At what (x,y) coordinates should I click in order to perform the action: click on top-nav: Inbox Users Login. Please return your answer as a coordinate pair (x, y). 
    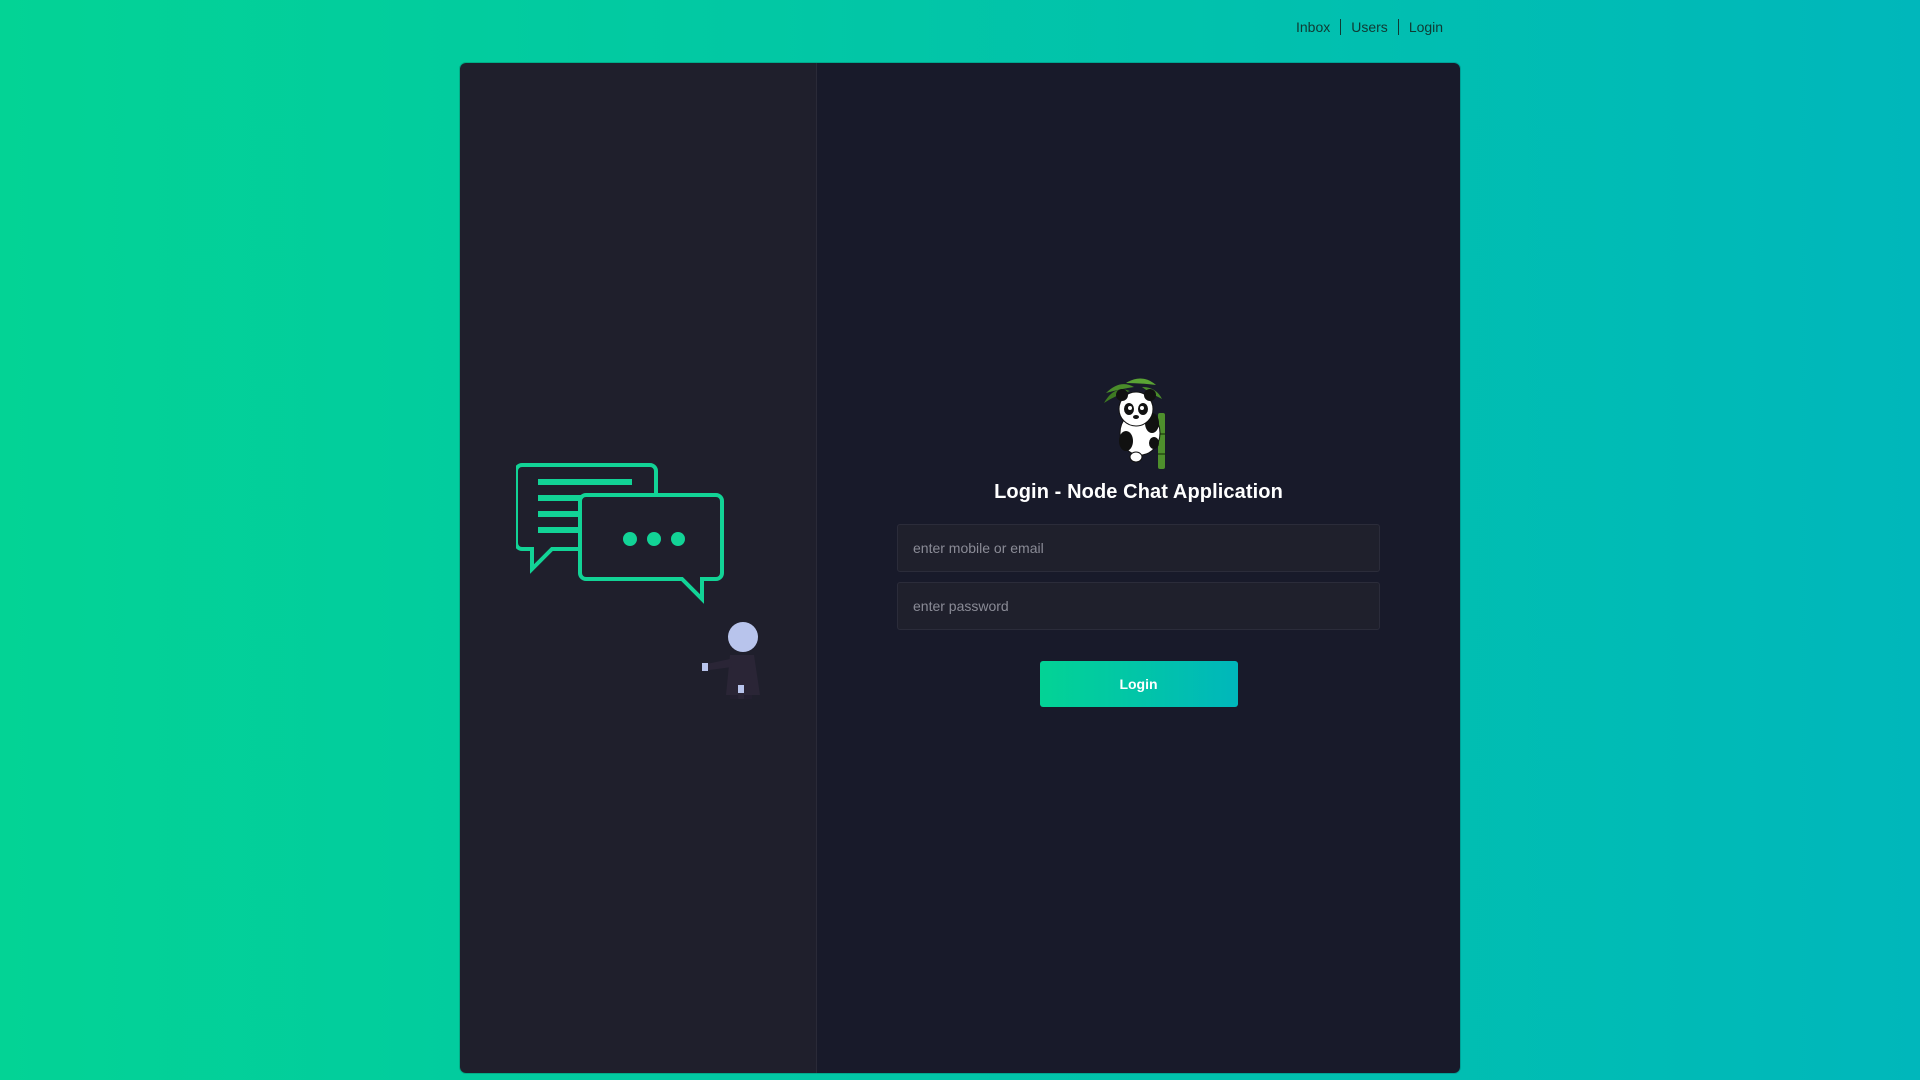
    Looking at the image, I should click on (1369, 27).